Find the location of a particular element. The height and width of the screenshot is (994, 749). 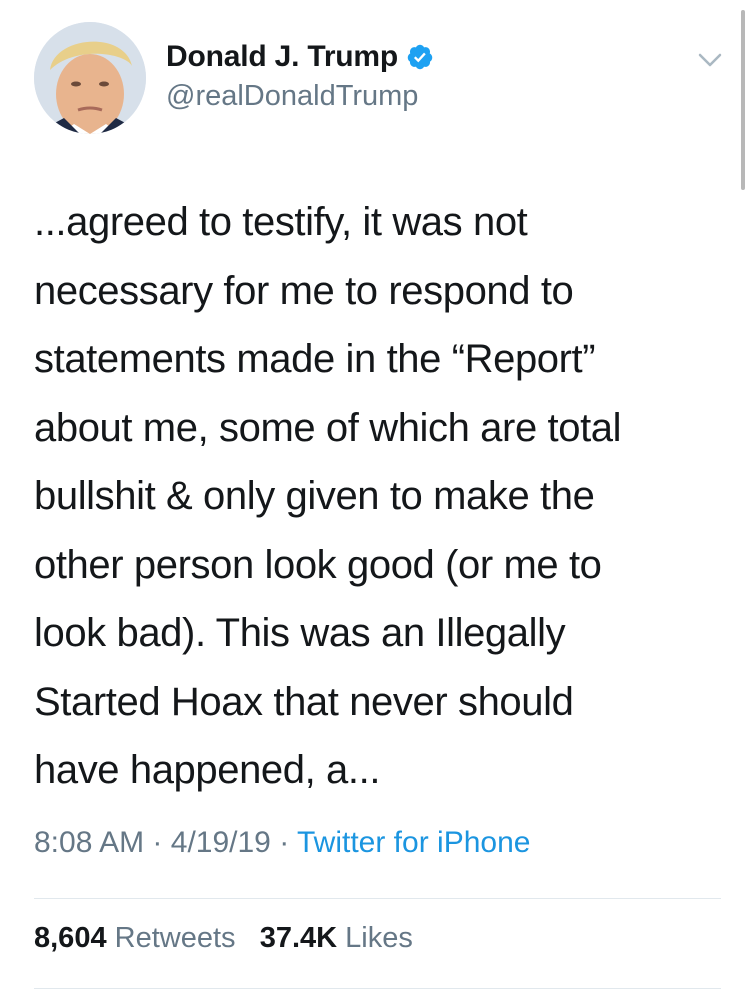

user-names: Donald J. Trump @realDonaldTrump is located at coordinates (300, 76).